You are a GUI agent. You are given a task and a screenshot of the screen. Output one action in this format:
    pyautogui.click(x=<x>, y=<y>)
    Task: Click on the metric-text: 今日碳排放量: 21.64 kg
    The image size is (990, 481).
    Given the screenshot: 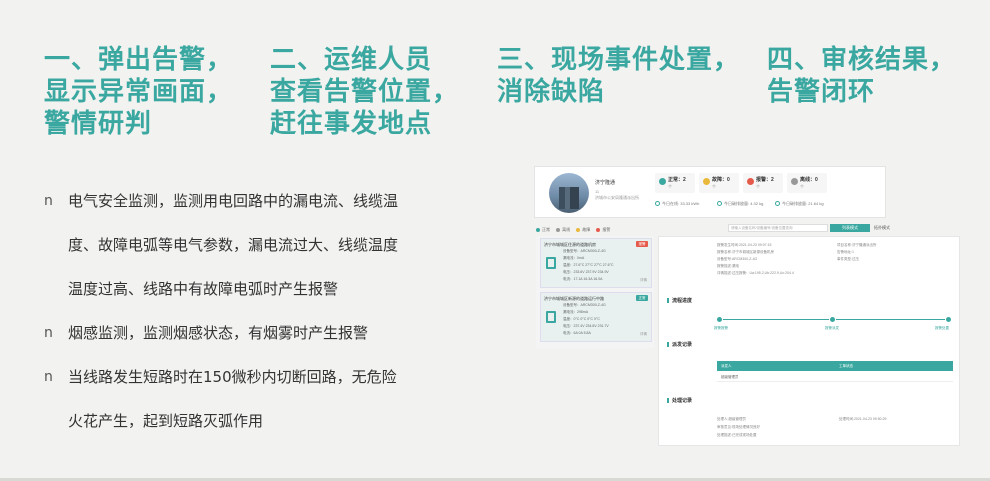 What is the action you would take?
    pyautogui.click(x=803, y=203)
    